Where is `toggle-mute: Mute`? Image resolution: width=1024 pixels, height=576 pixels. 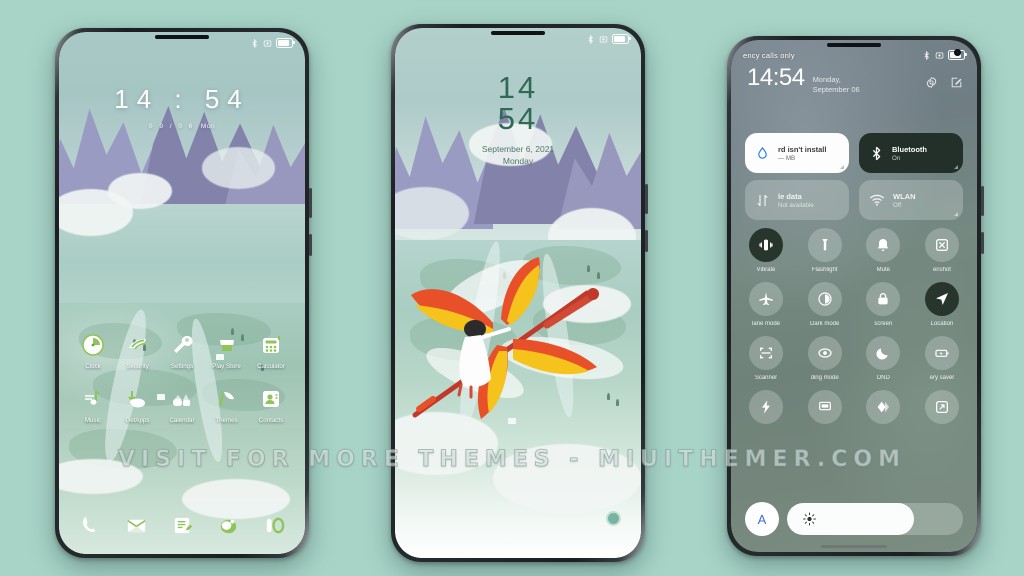 toggle-mute: Mute is located at coordinates (883, 250).